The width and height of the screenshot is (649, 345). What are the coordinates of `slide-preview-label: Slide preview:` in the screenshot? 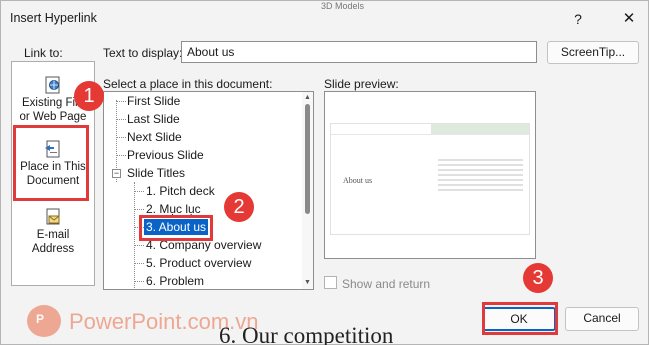 It's located at (361, 84).